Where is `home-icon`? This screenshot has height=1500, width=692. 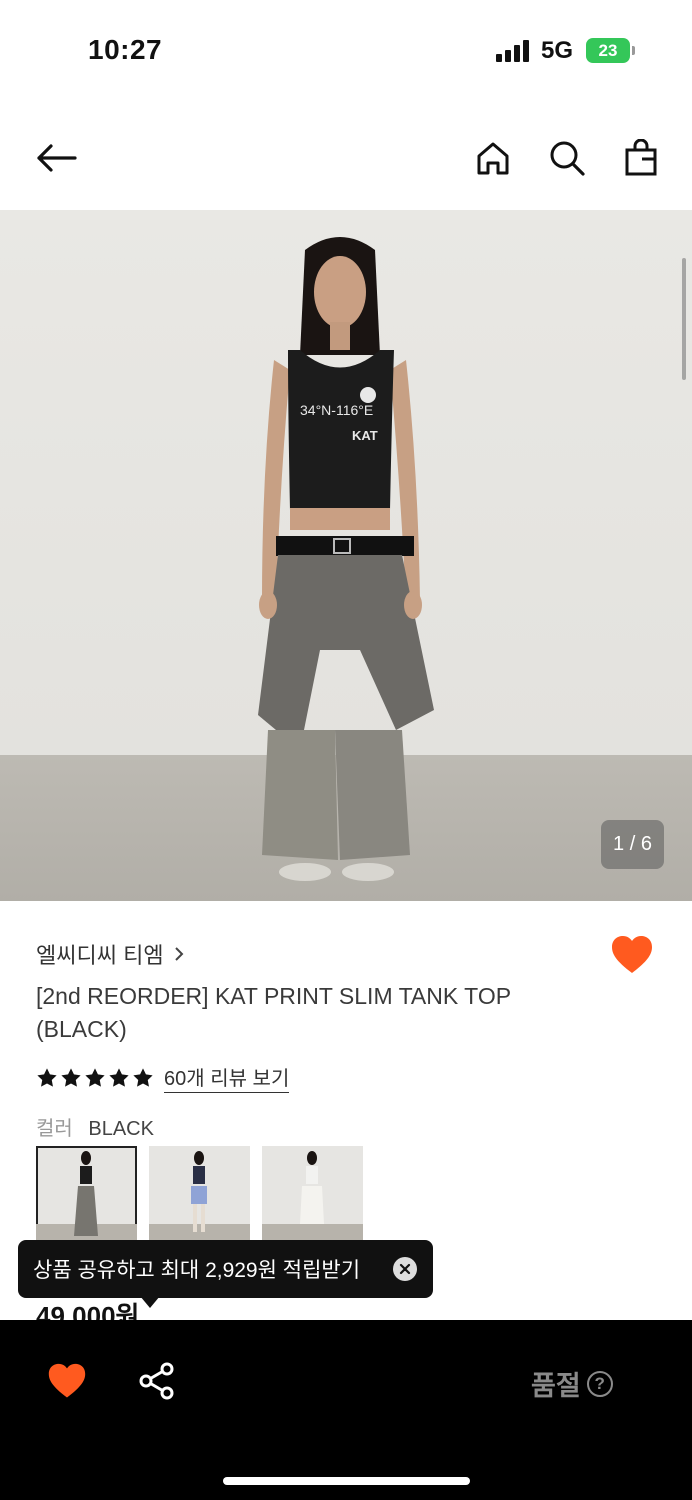 home-icon is located at coordinates (493, 158).